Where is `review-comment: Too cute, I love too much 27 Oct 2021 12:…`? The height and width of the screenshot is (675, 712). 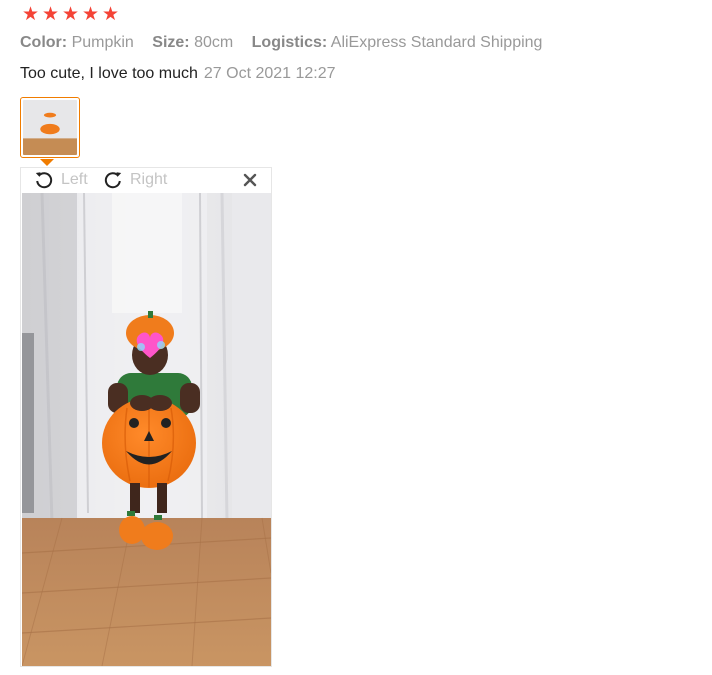 review-comment: Too cute, I love too much 27 Oct 2021 12:… is located at coordinates (178, 74).